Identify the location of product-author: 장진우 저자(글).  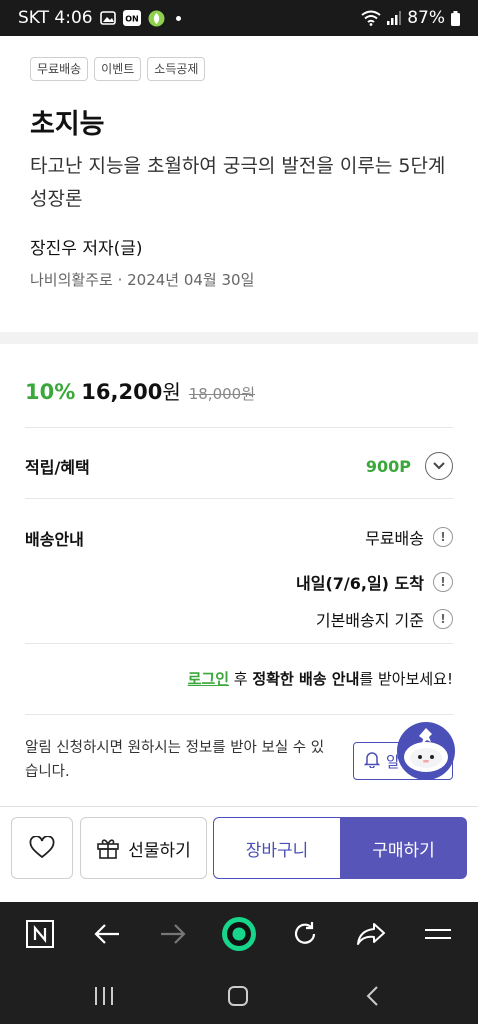
(86, 246).